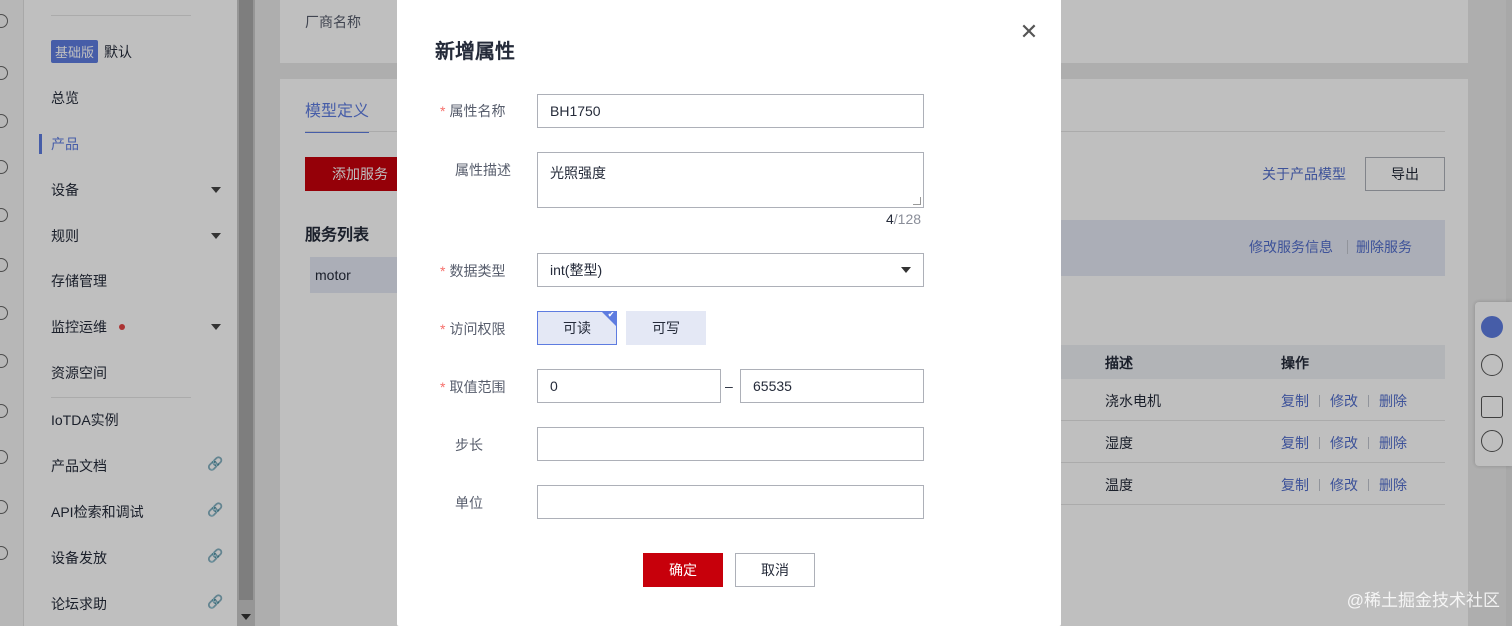 This screenshot has height=626, width=1512. What do you see at coordinates (576, 270) in the screenshot?
I see `select-value: int(整型)` at bounding box center [576, 270].